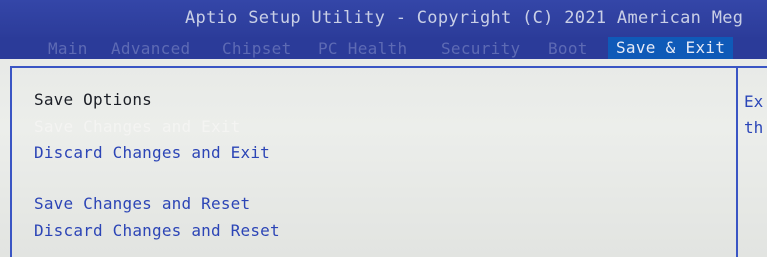 Image resolution: width=767 pixels, height=257 pixels. I want to click on help-text-line: Ex, so click(754, 101).